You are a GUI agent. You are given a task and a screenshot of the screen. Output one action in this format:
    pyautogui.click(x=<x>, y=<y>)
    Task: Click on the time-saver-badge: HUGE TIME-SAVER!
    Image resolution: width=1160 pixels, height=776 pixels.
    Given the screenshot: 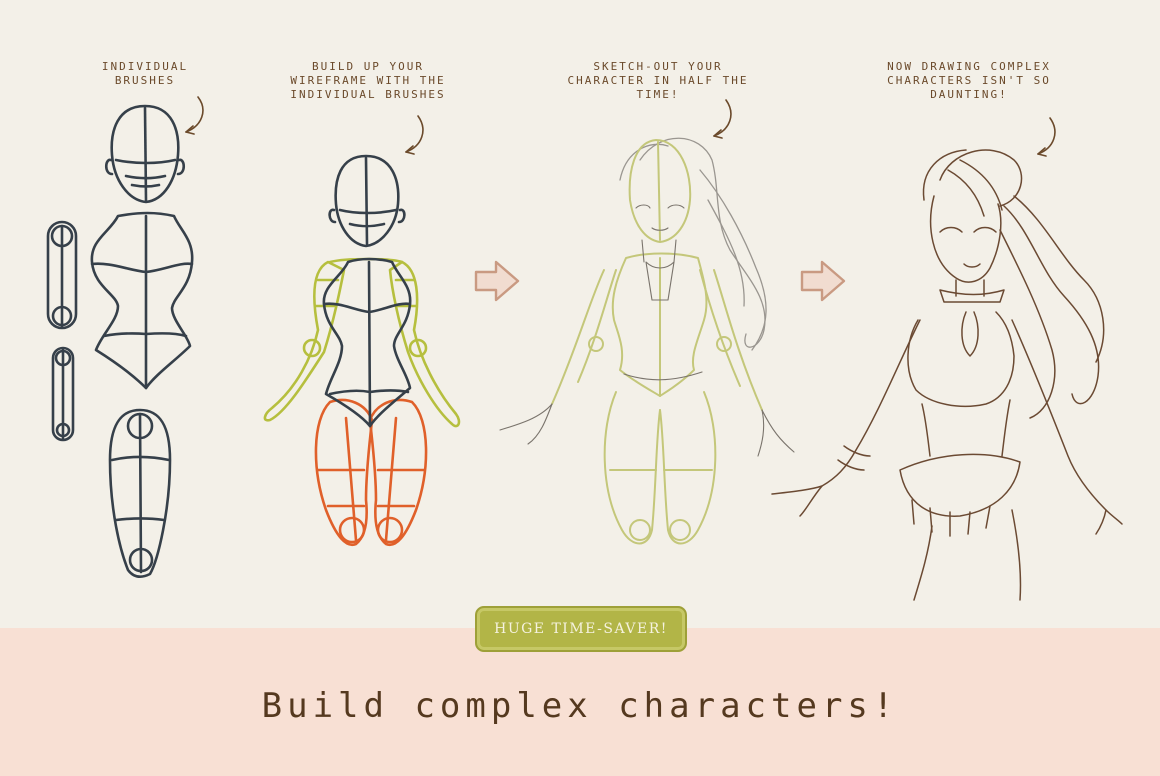 What is the action you would take?
    pyautogui.click(x=581, y=629)
    